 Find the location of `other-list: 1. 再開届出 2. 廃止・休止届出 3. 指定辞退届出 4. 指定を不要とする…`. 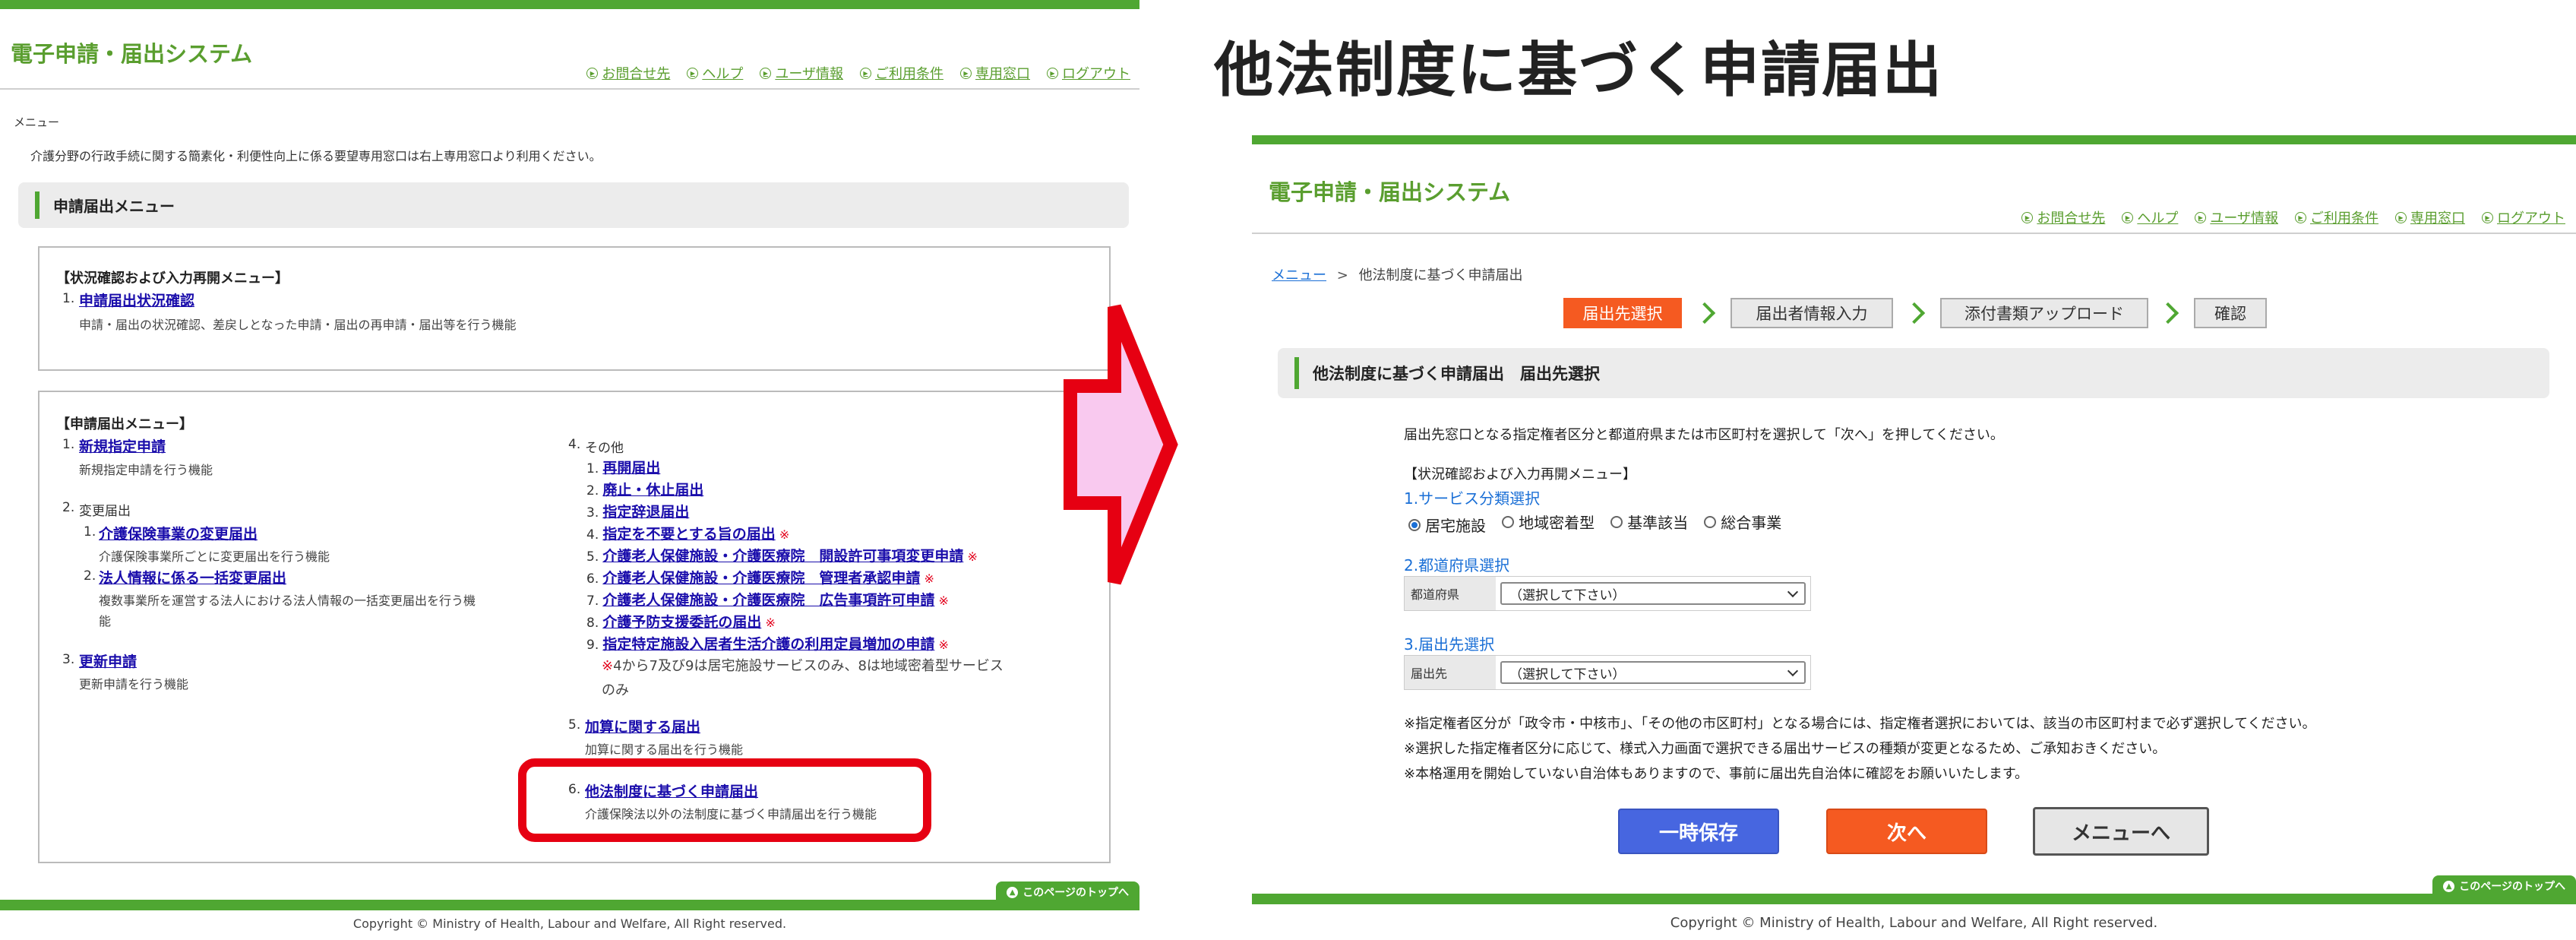

other-list: 1. 再開届出 2. 廃止・休止届出 3. 指定辞退届出 4. 指定を不要とする… is located at coordinates (795, 578).